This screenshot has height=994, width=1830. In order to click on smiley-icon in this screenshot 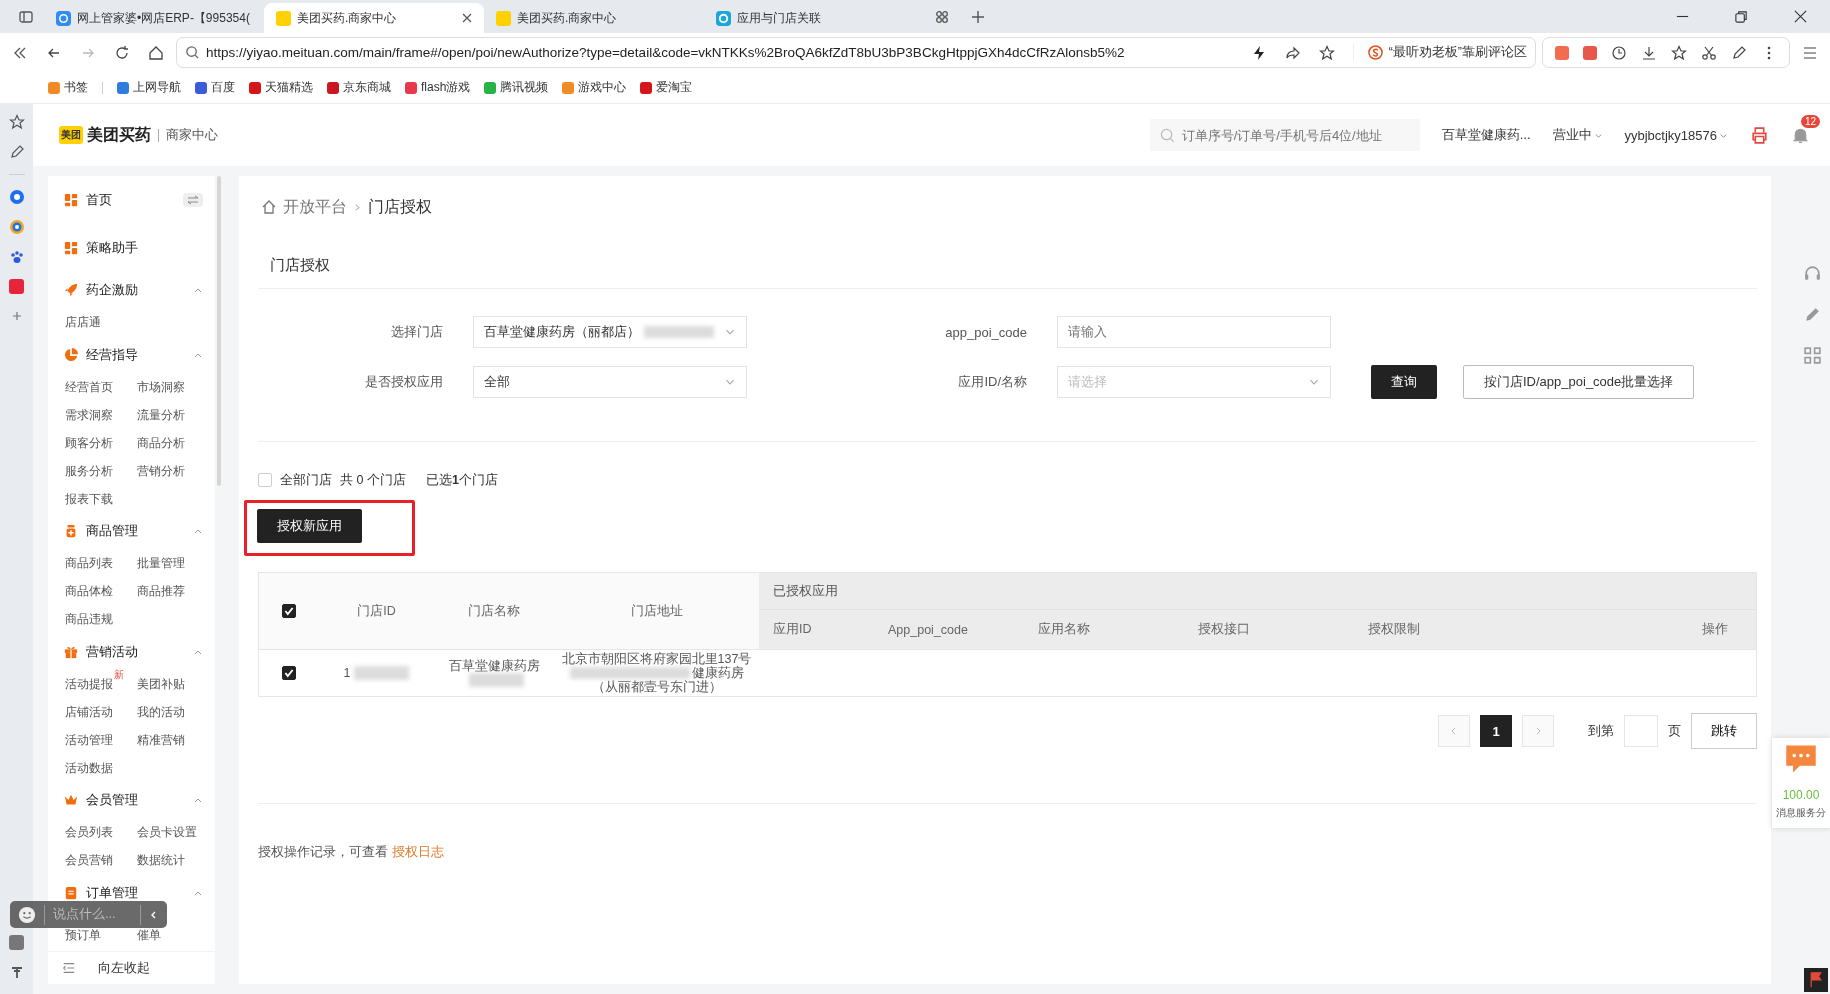, I will do `click(27, 914)`.